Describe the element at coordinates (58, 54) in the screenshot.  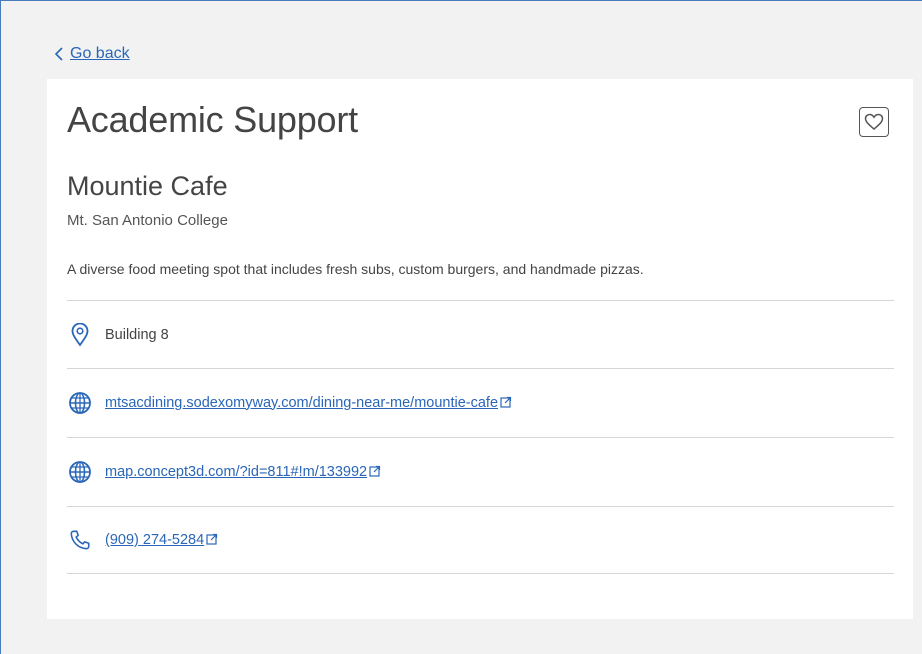
I see `chevron-left-icon` at that location.